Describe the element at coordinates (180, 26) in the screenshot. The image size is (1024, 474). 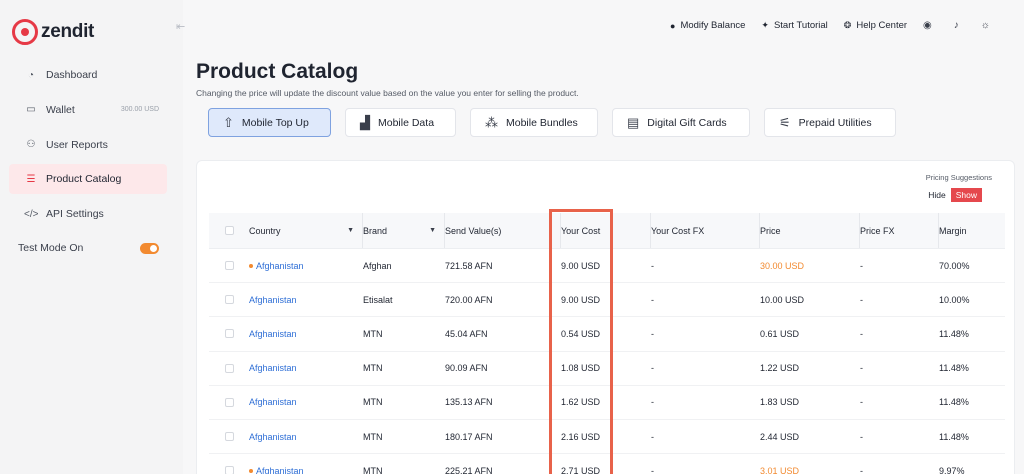
I see `collapse-sidebar-icon: ⇤` at that location.